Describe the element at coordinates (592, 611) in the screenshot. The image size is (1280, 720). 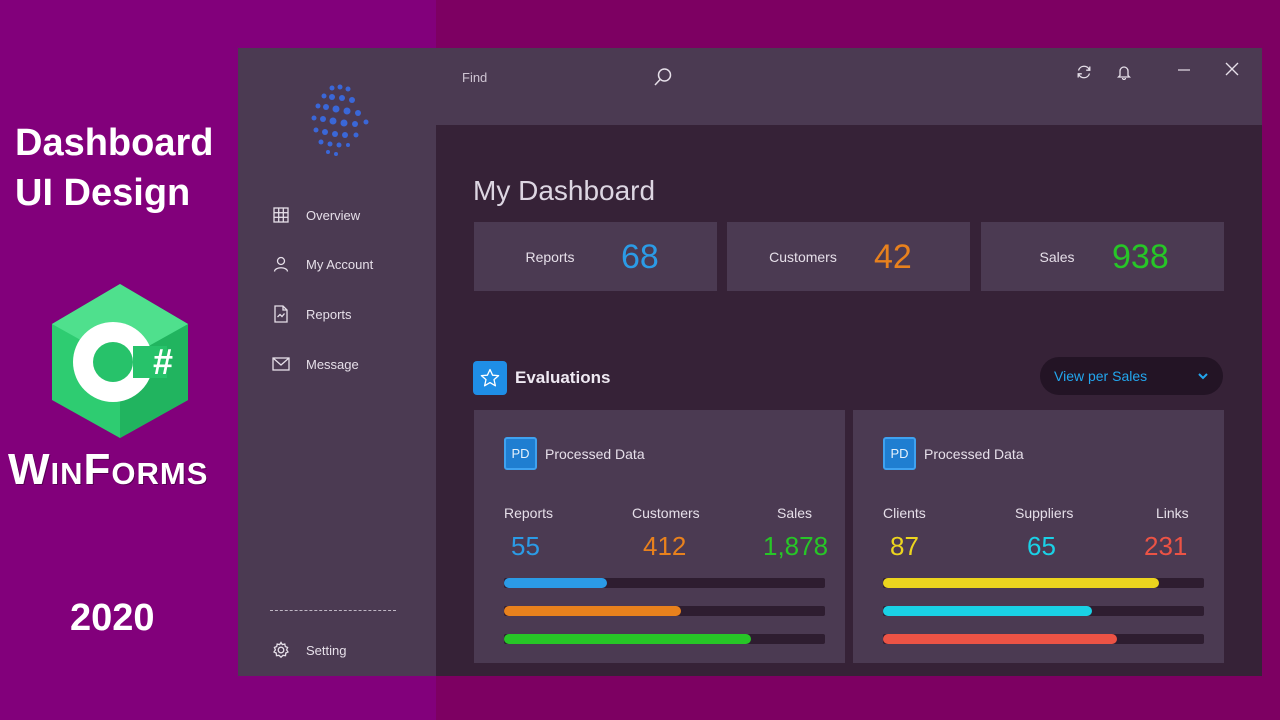
I see `progress-bar-customers` at that location.